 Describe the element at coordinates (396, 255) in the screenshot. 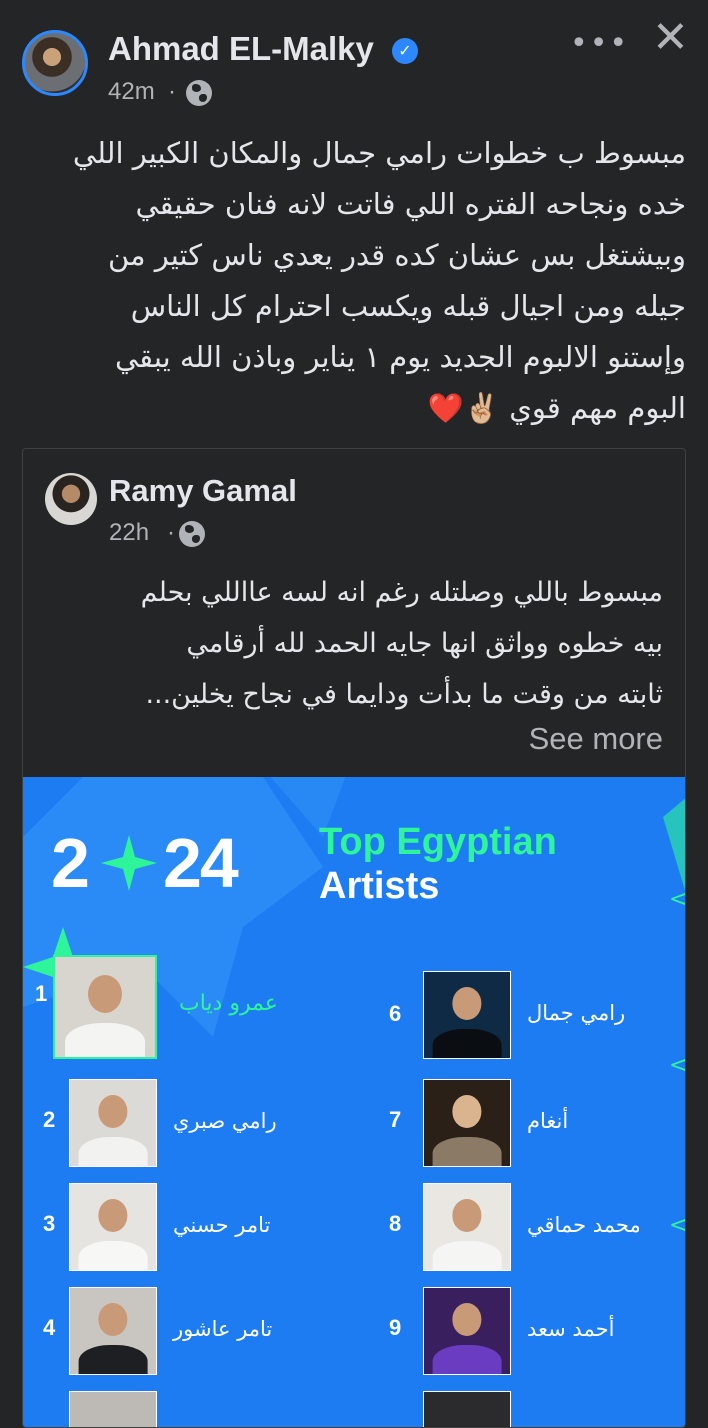

I see `post-text-line: وبيشتغل بس عشان كده قدر يعدي ناس كتير من` at that location.